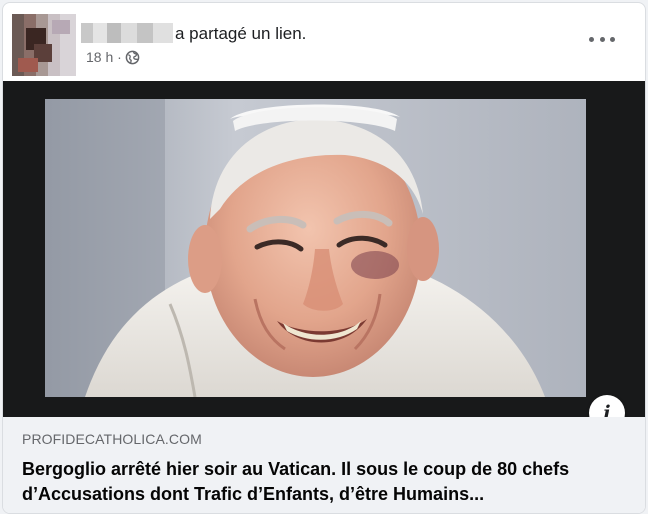  I want to click on more-options-icon, so click(602, 39).